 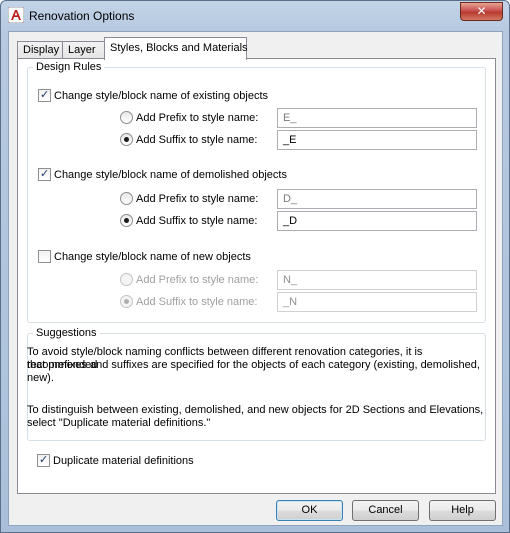 What do you see at coordinates (126, 198) in the screenshot?
I see `demolished-prefix-radio` at bounding box center [126, 198].